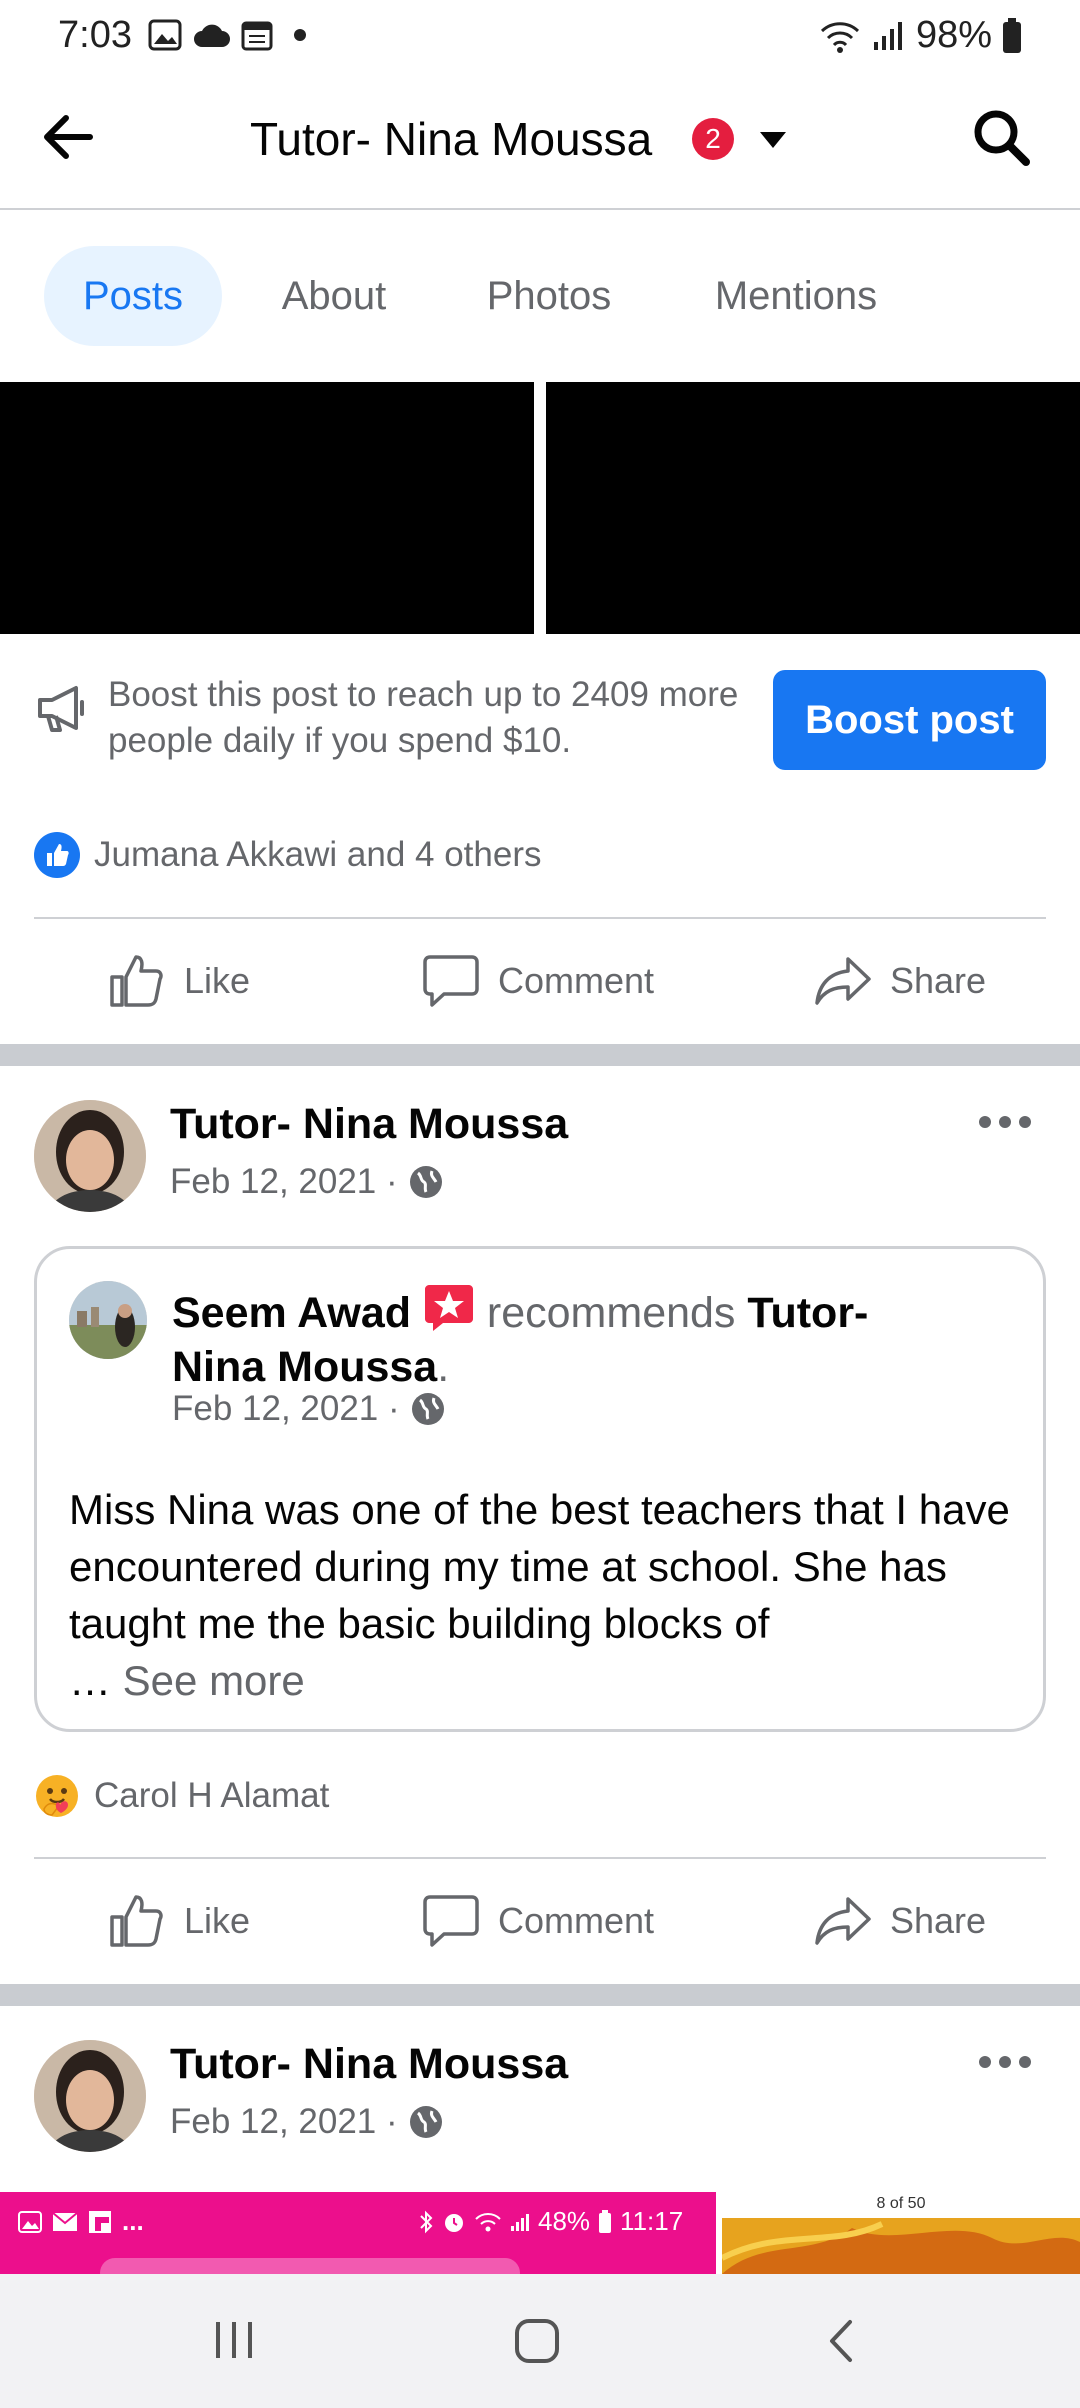 The width and height of the screenshot is (1080, 2408). What do you see at coordinates (901, 2246) in the screenshot?
I see `orange-photo-image` at bounding box center [901, 2246].